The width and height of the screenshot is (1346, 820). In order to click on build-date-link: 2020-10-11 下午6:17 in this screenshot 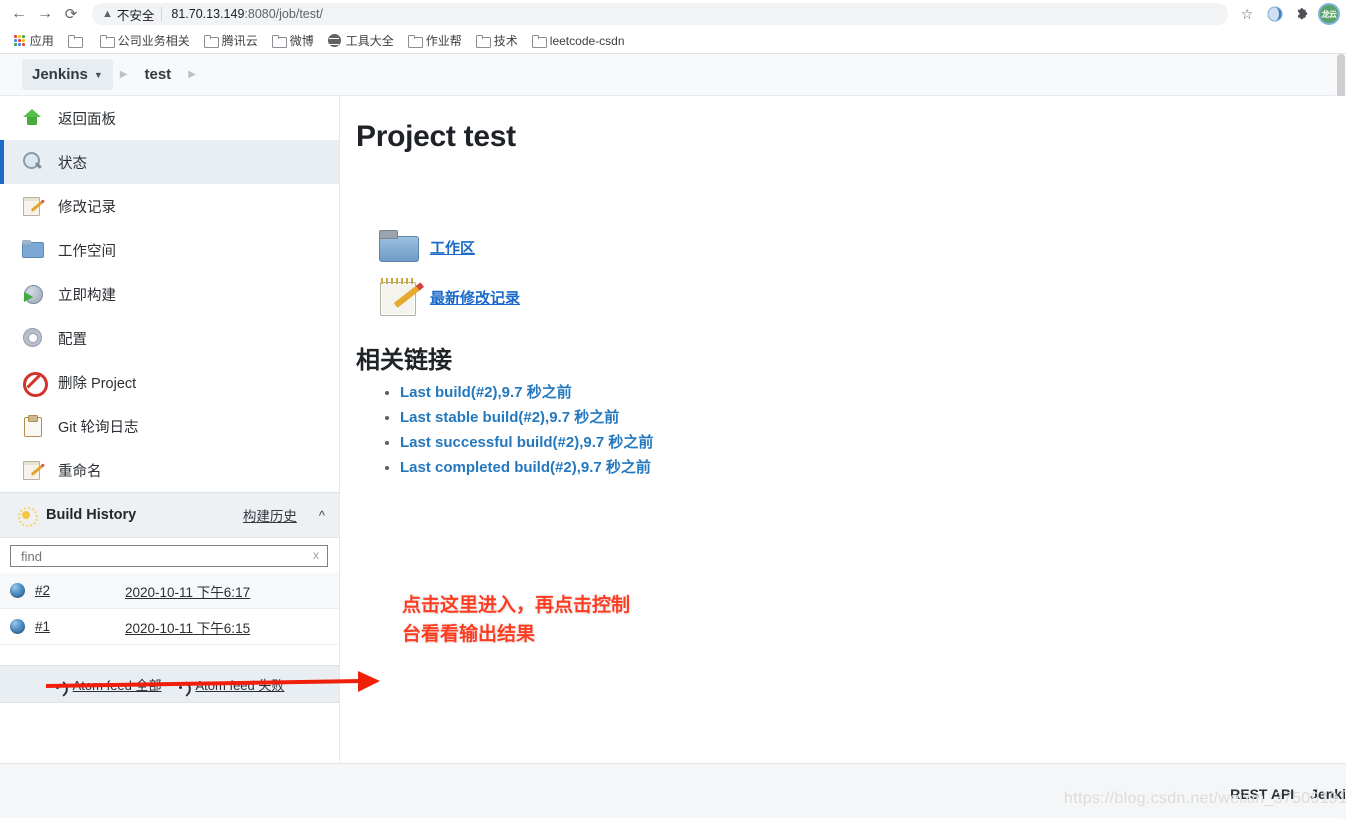, I will do `click(187, 591)`.